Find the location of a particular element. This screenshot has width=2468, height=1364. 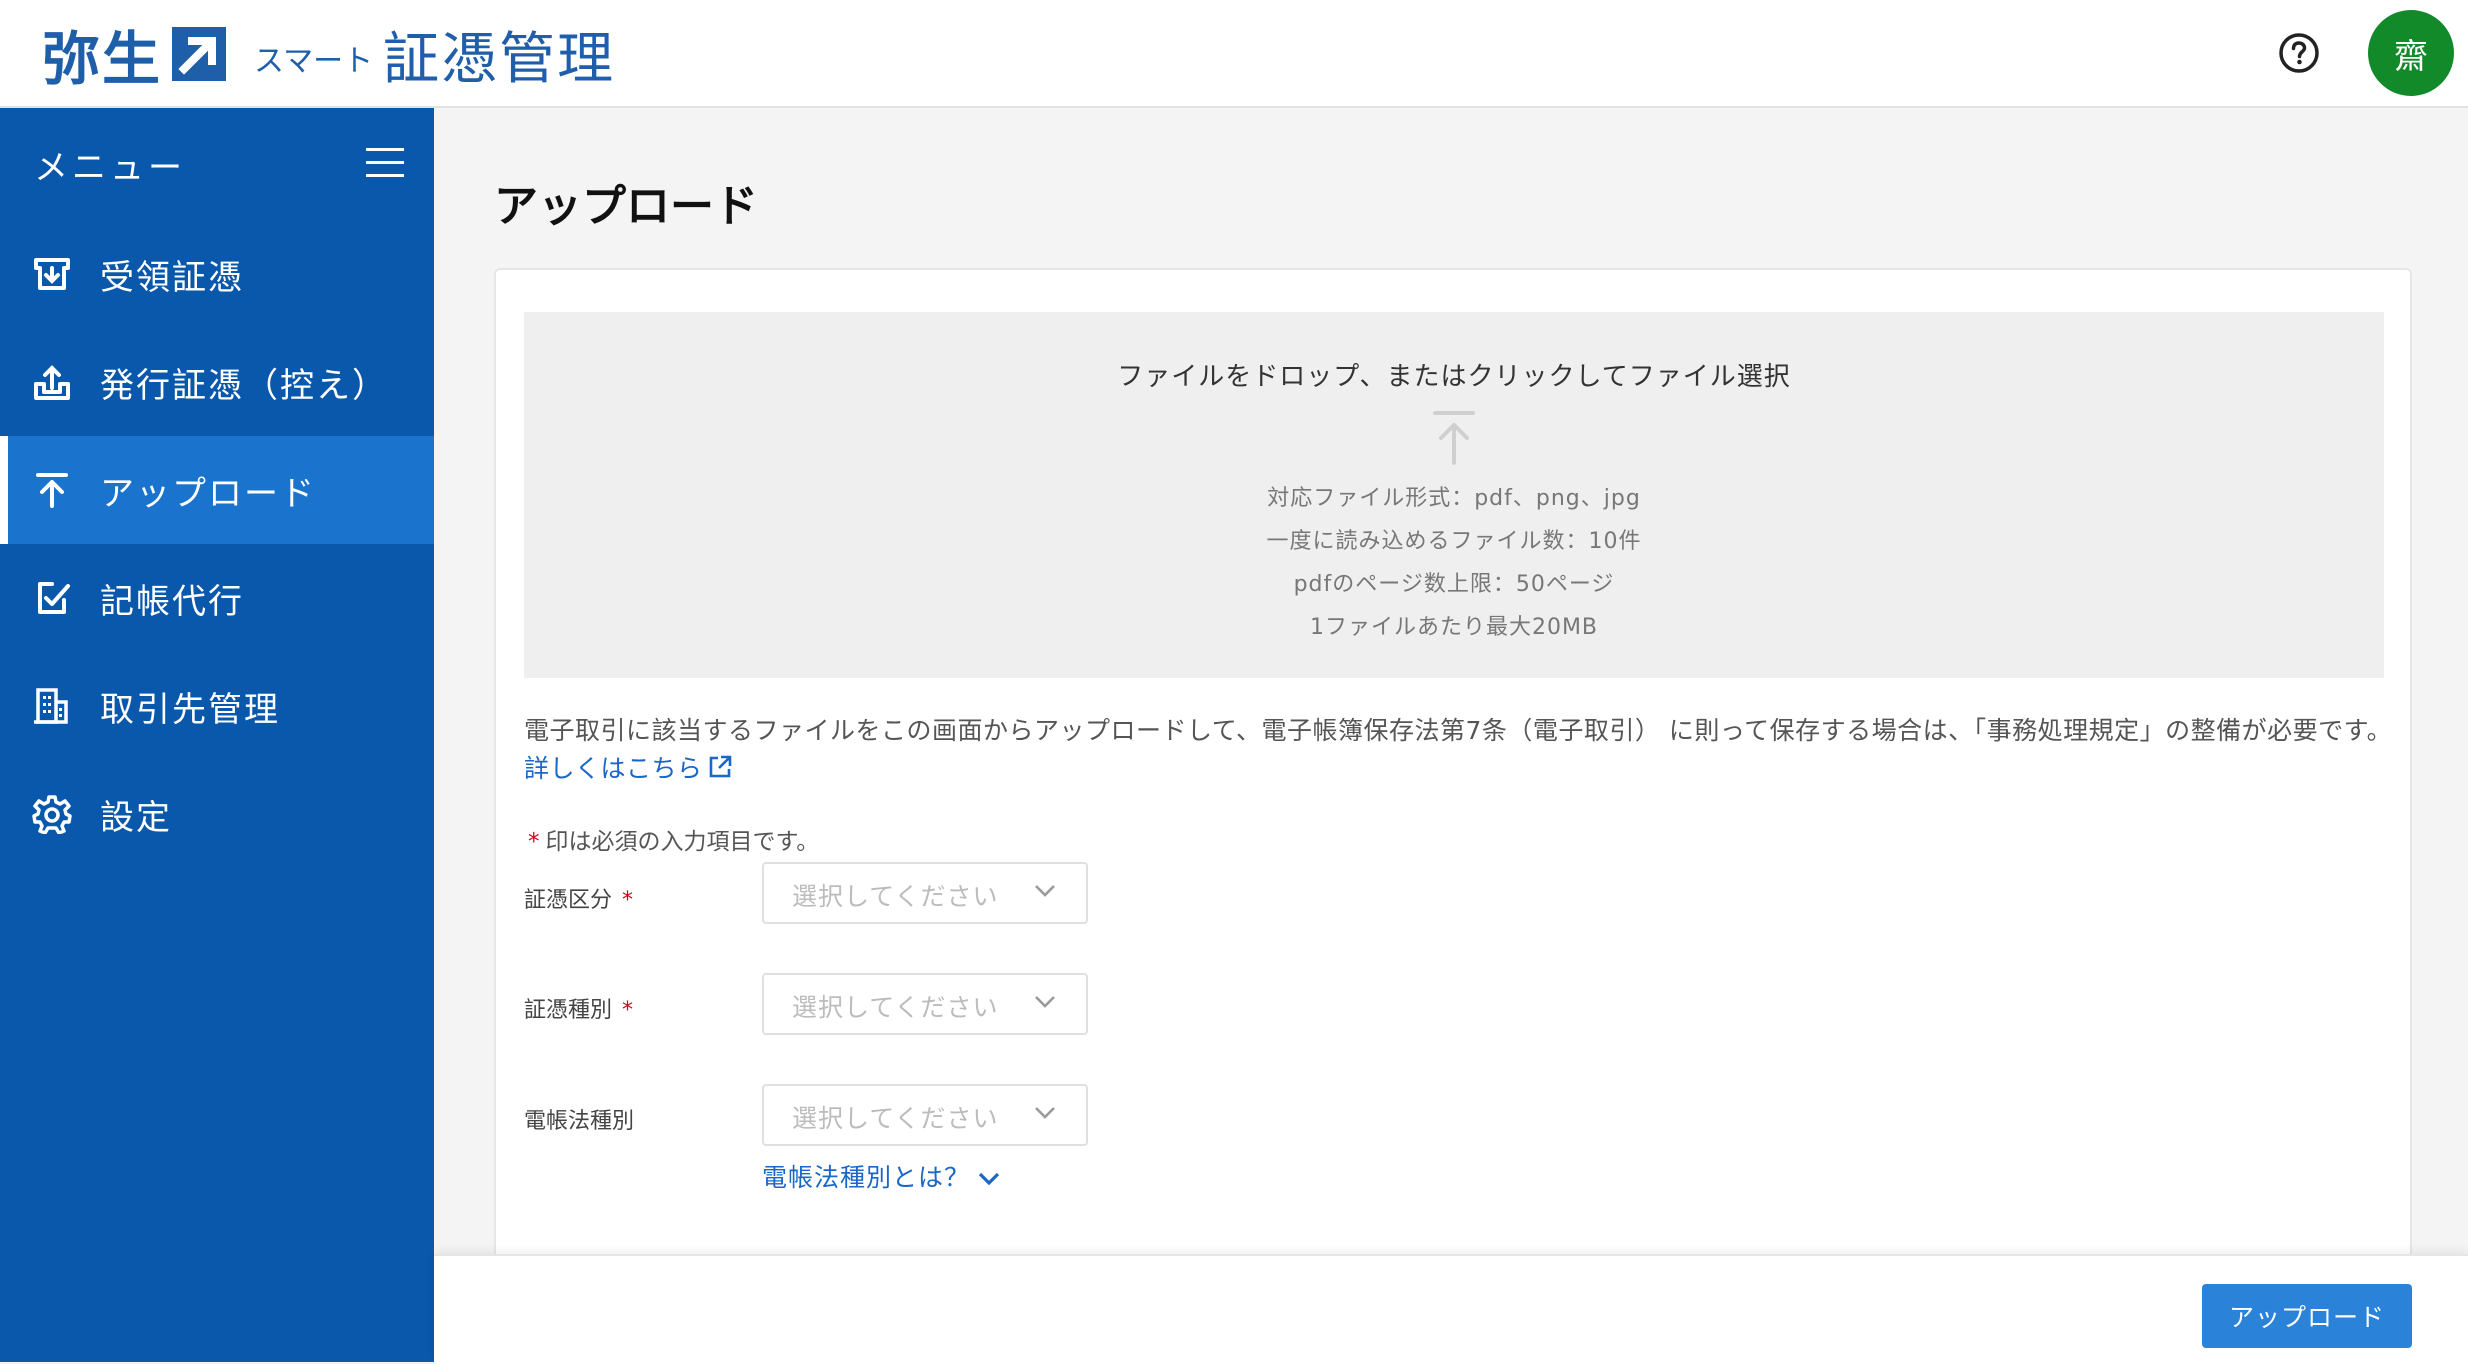

sidebar-item-issued-documents: 発行証憑（控え） is located at coordinates (217, 382).